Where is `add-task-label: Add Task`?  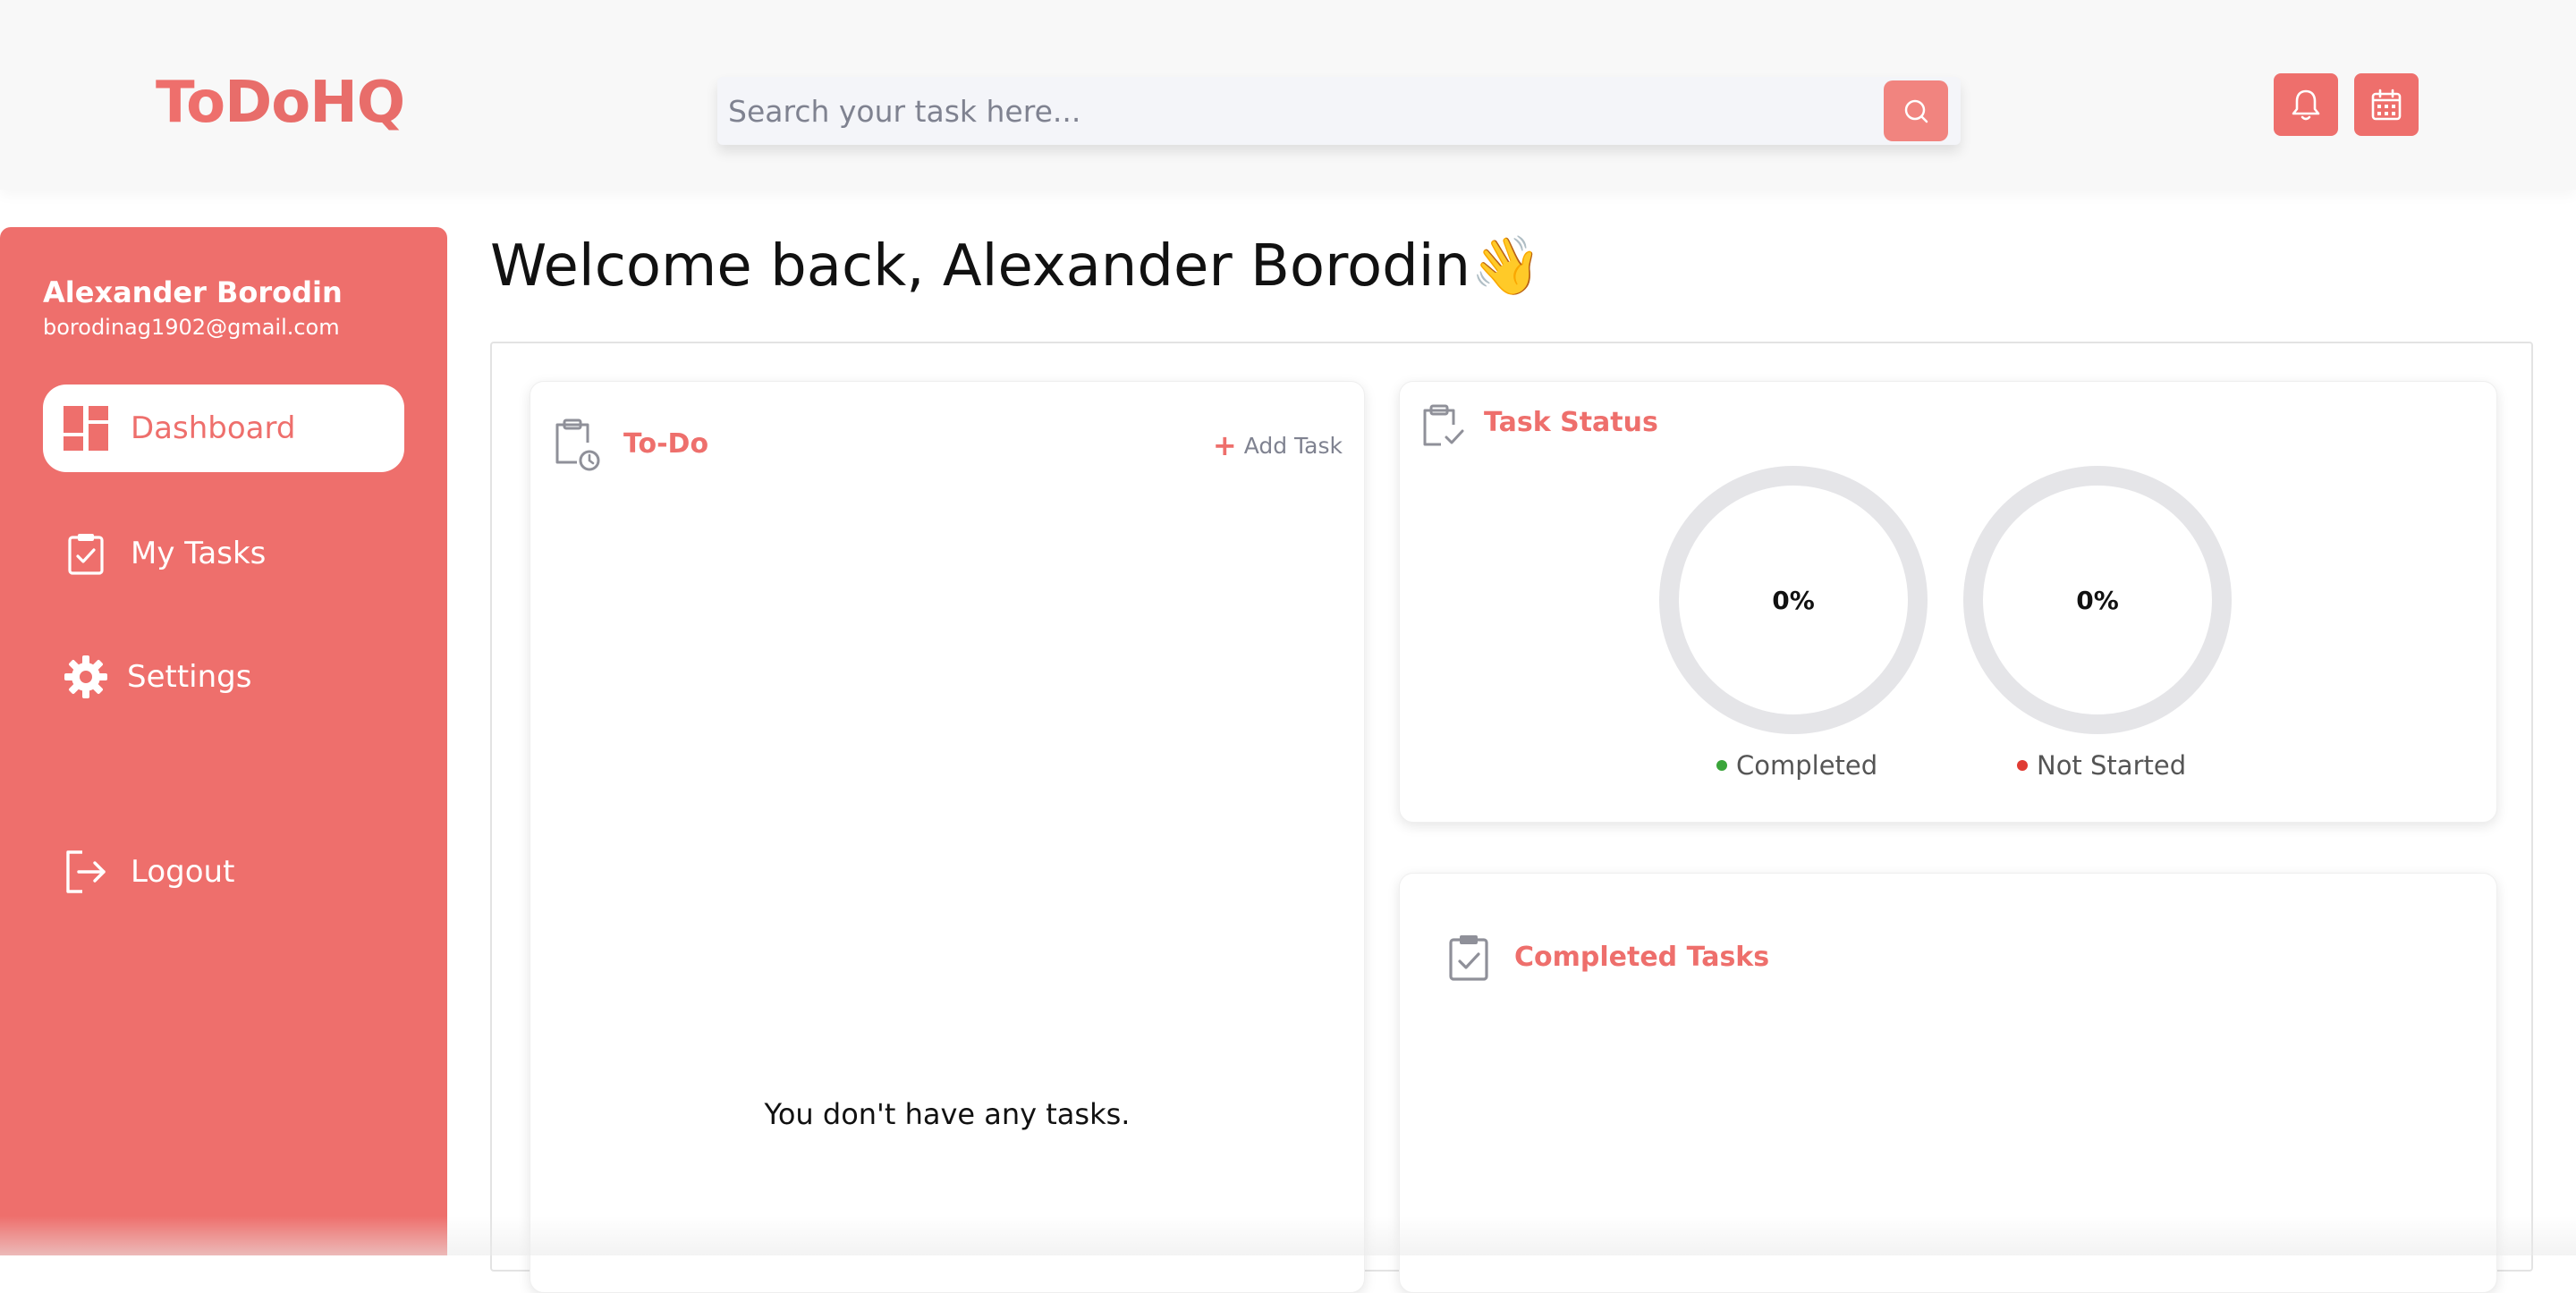
add-task-label: Add Task is located at coordinates (1293, 446).